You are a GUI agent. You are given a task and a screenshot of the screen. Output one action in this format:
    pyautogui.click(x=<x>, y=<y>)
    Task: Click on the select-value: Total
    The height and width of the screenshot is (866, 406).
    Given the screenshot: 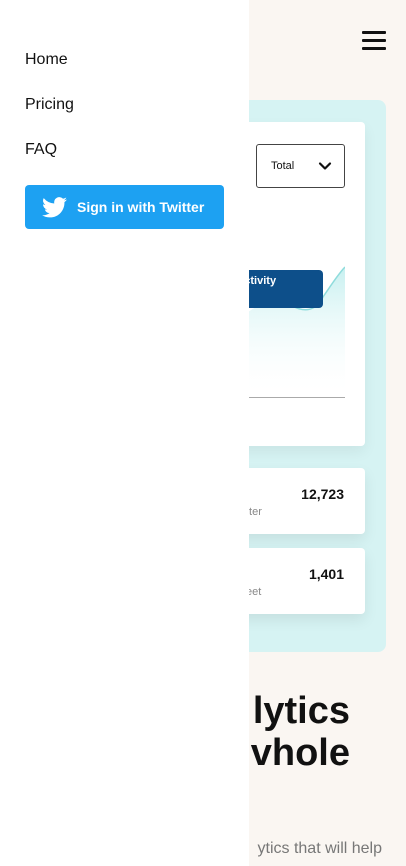 What is the action you would take?
    pyautogui.click(x=283, y=166)
    